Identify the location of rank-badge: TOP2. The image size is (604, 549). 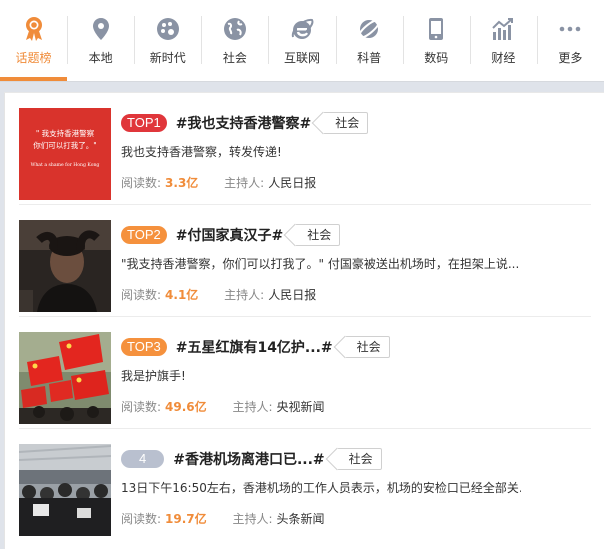
(144, 235).